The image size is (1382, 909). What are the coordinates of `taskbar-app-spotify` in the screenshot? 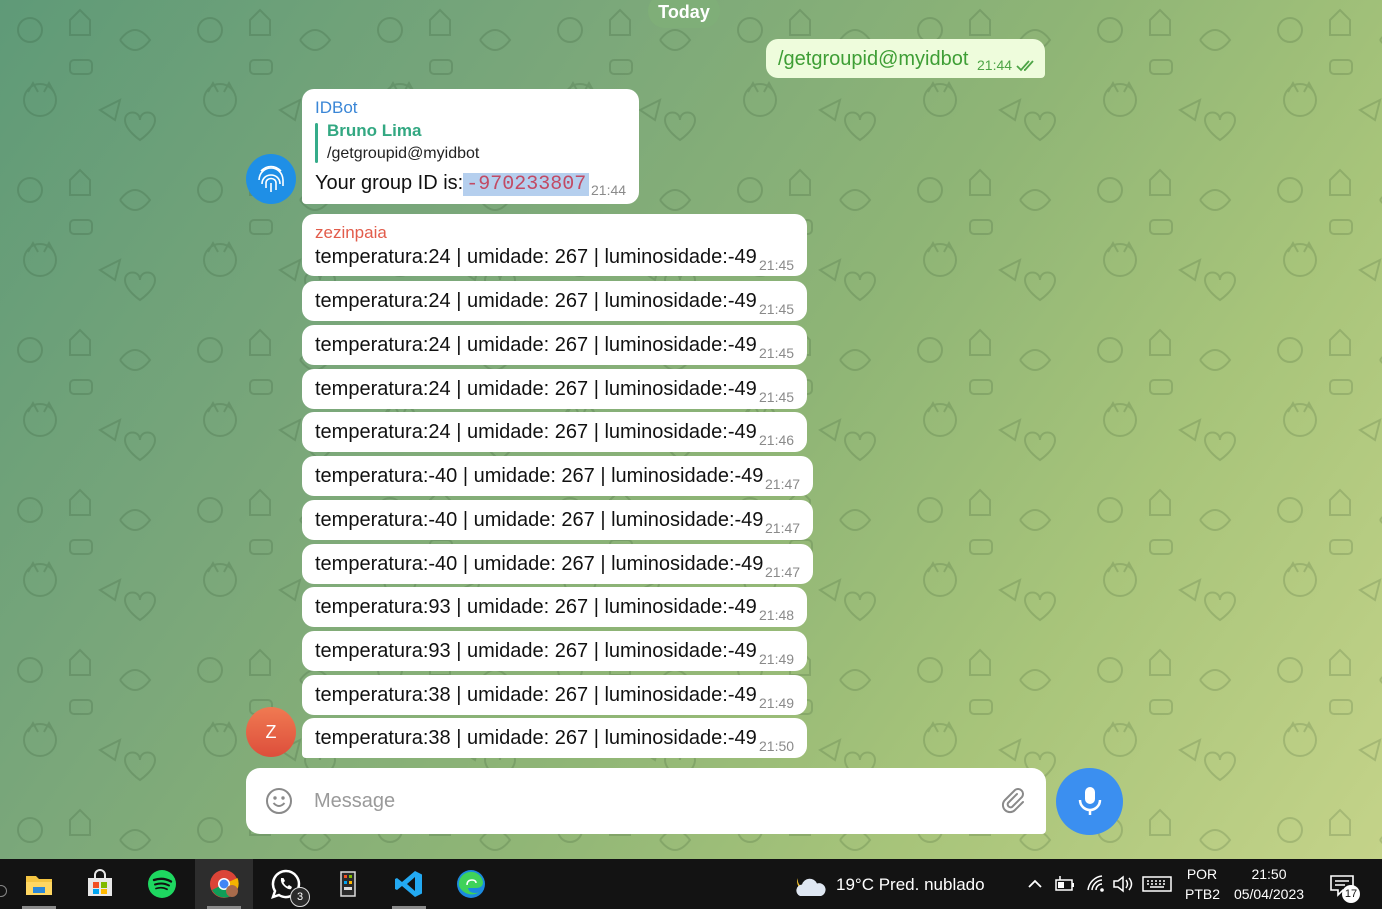 It's located at (162, 884).